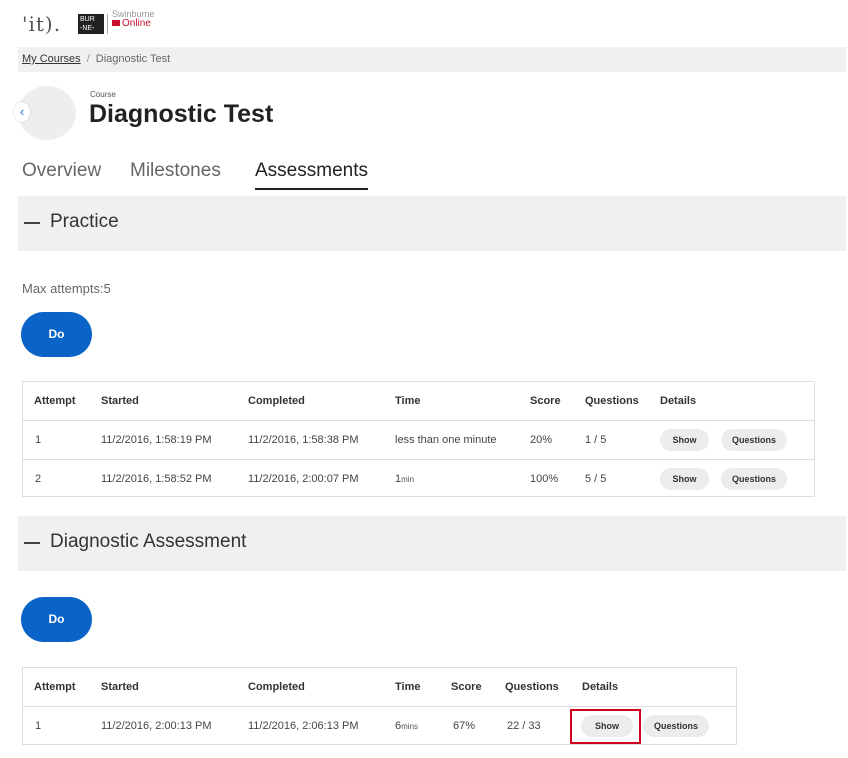 The height and width of the screenshot is (758, 848). What do you see at coordinates (303, 479) in the screenshot?
I see `completed-cell: 11/2/2016, 2:00:07 PM` at bounding box center [303, 479].